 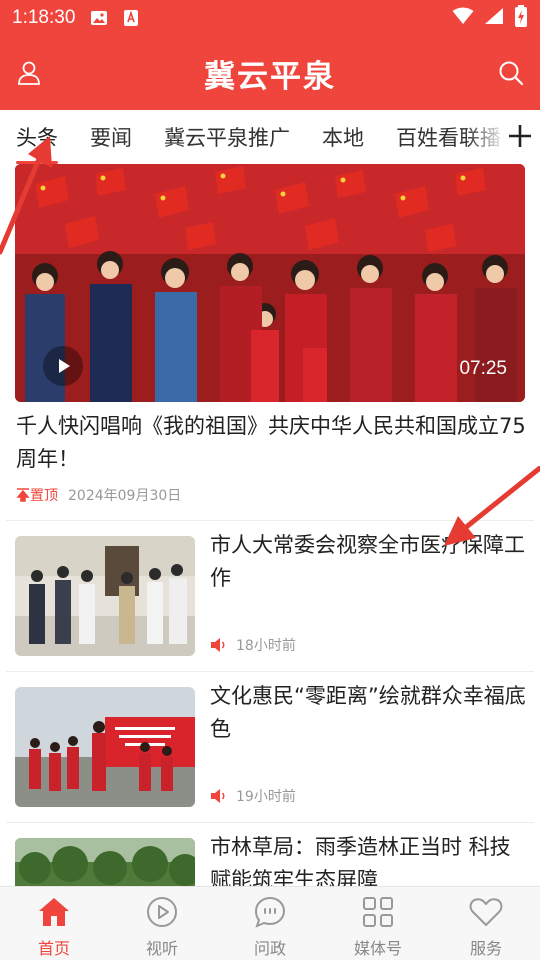 What do you see at coordinates (161, 948) in the screenshot?
I see `nav-label: 视听` at bounding box center [161, 948].